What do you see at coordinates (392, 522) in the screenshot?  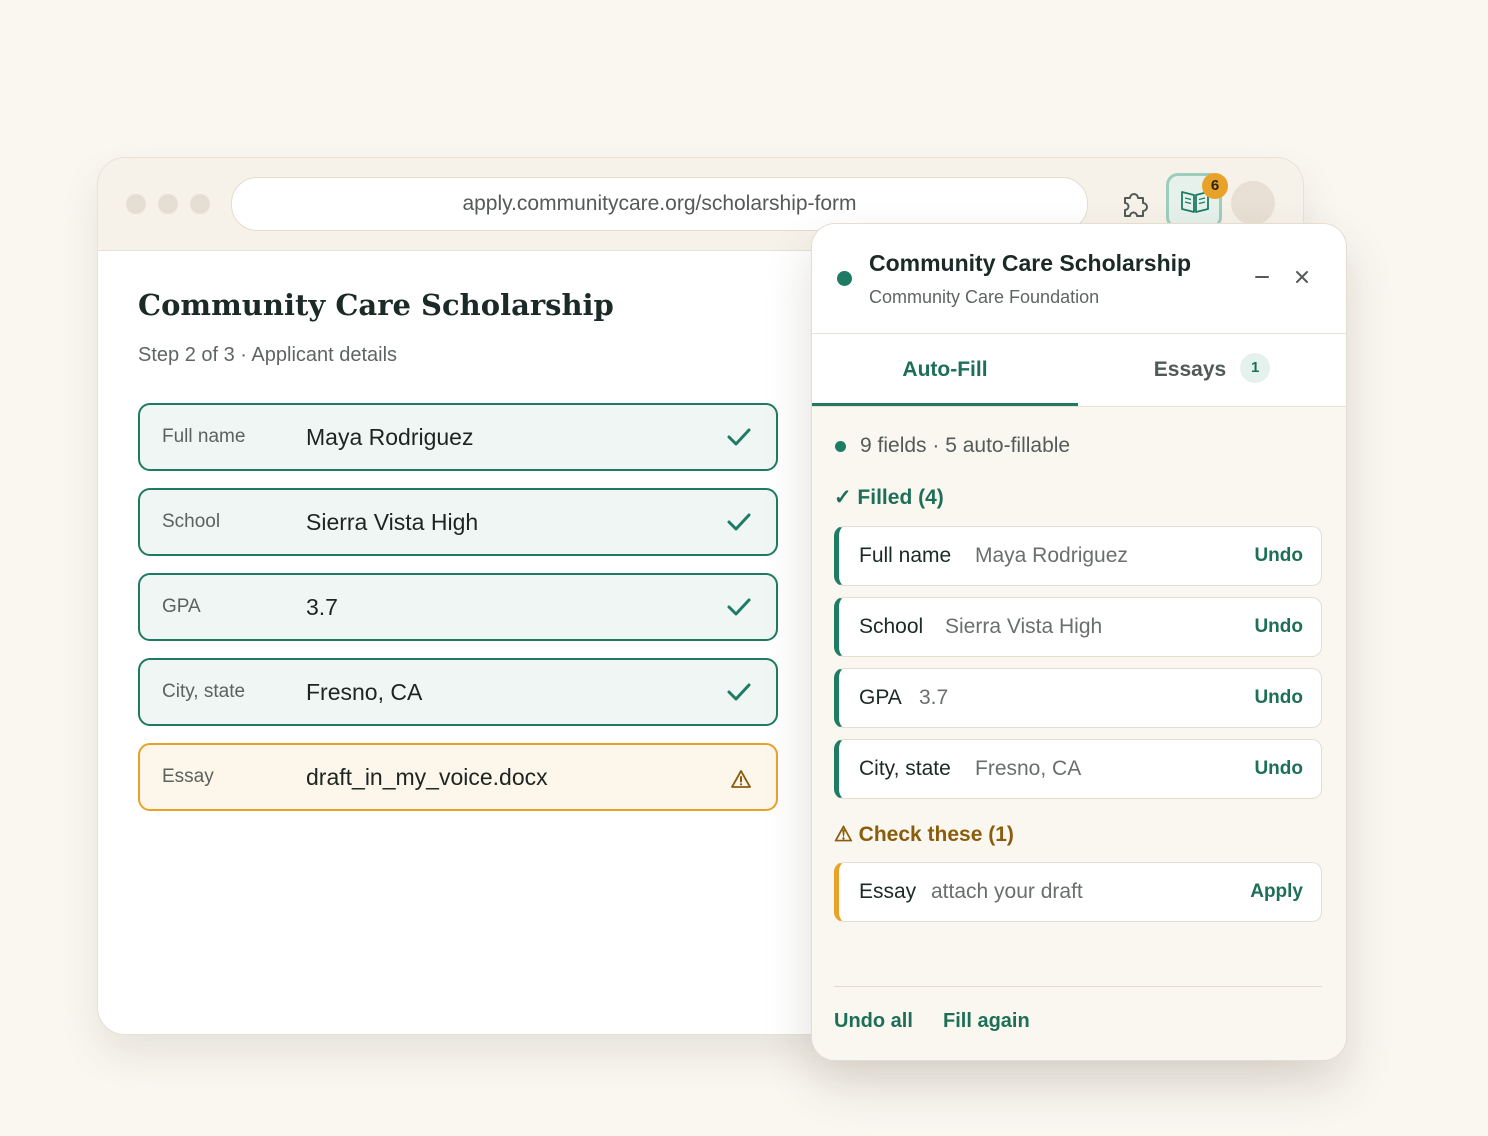 I see `field-value: Sierra Vista High` at bounding box center [392, 522].